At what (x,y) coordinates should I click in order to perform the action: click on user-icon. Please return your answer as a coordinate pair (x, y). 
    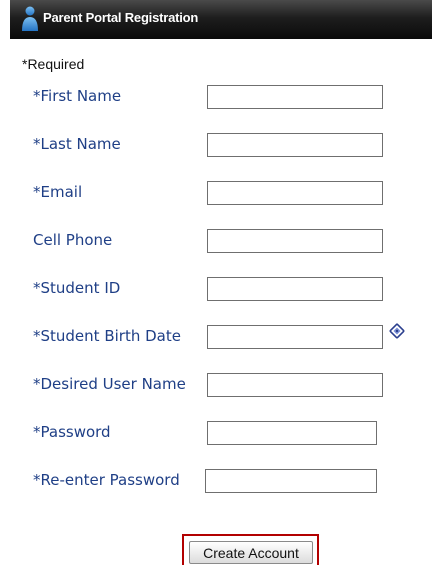
    Looking at the image, I should click on (30, 18).